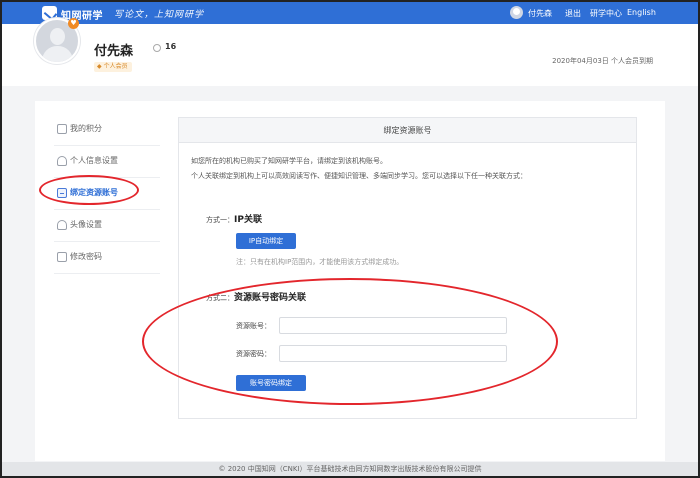  What do you see at coordinates (94, 160) in the screenshot?
I see `sidebar-item-label: 个人信息设置` at bounding box center [94, 160].